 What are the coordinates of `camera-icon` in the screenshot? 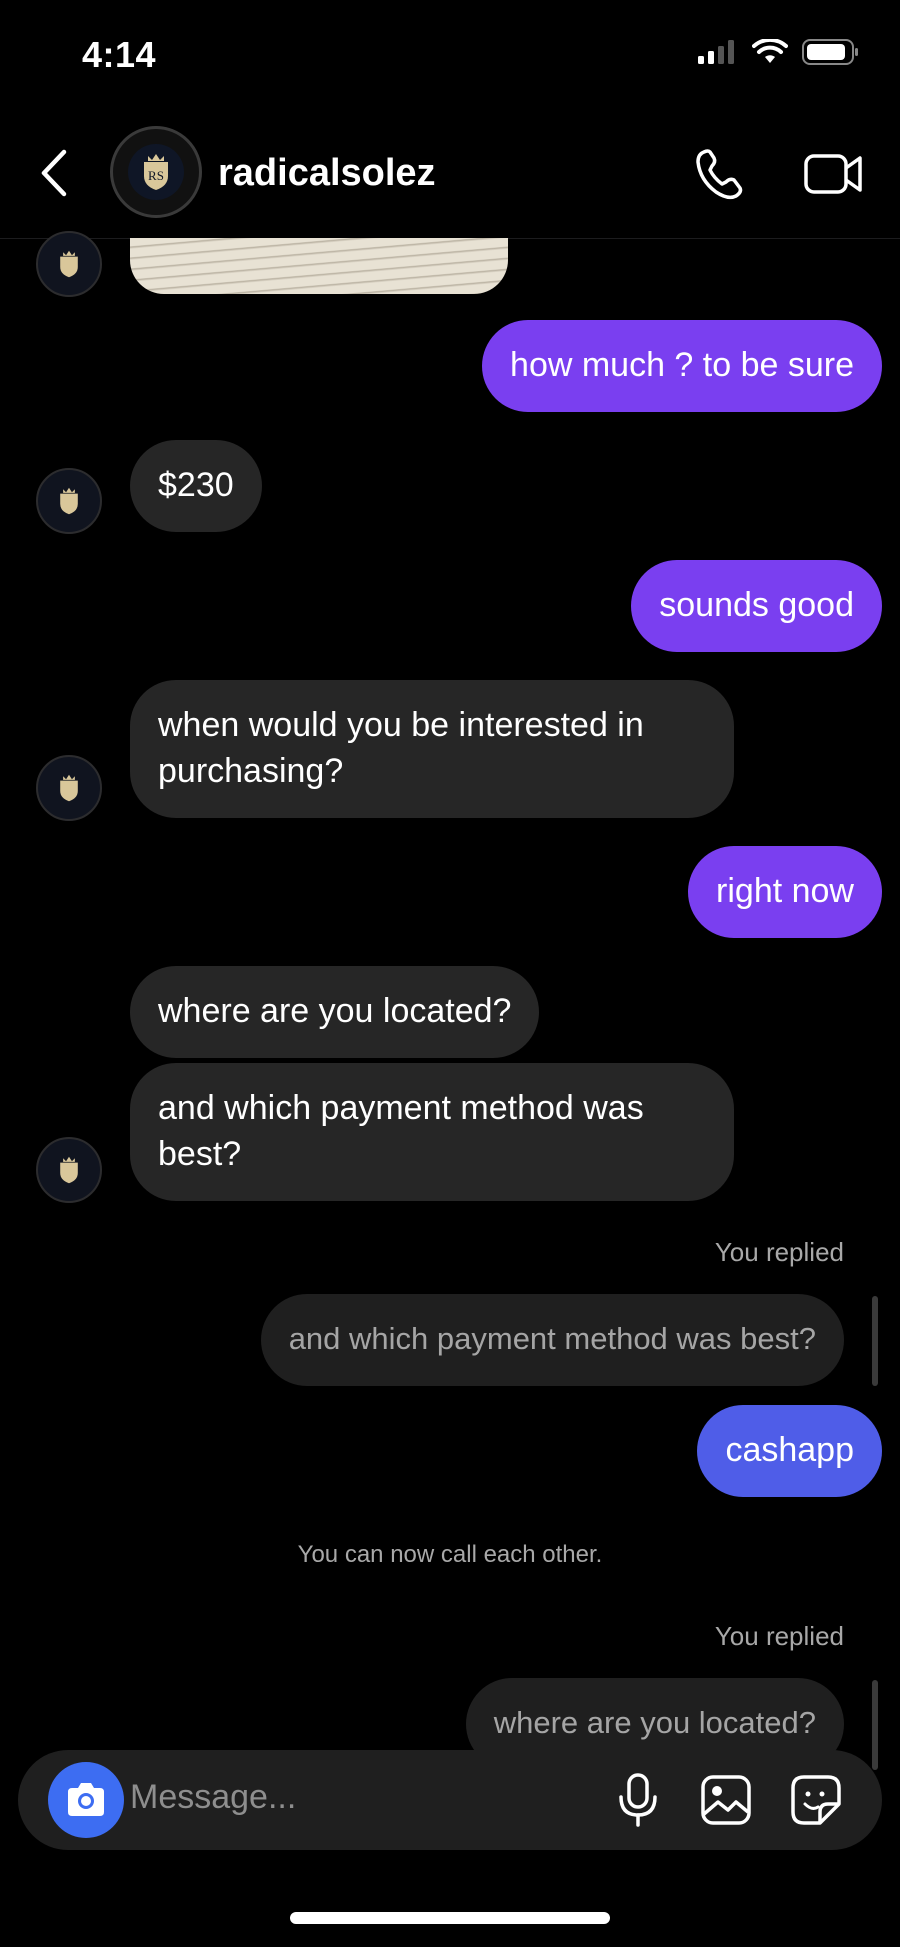 It's located at (86, 1799).